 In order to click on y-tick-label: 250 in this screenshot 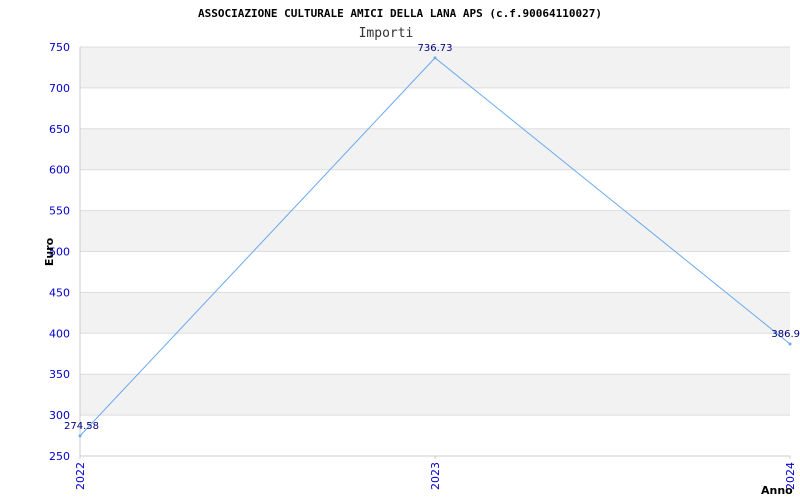, I will do `click(59, 456)`.